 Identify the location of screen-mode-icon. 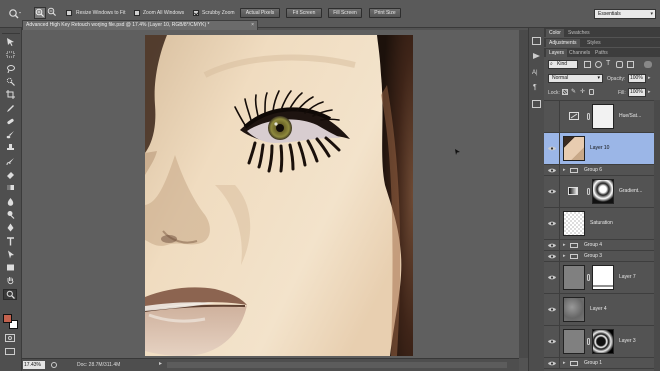
(10, 351).